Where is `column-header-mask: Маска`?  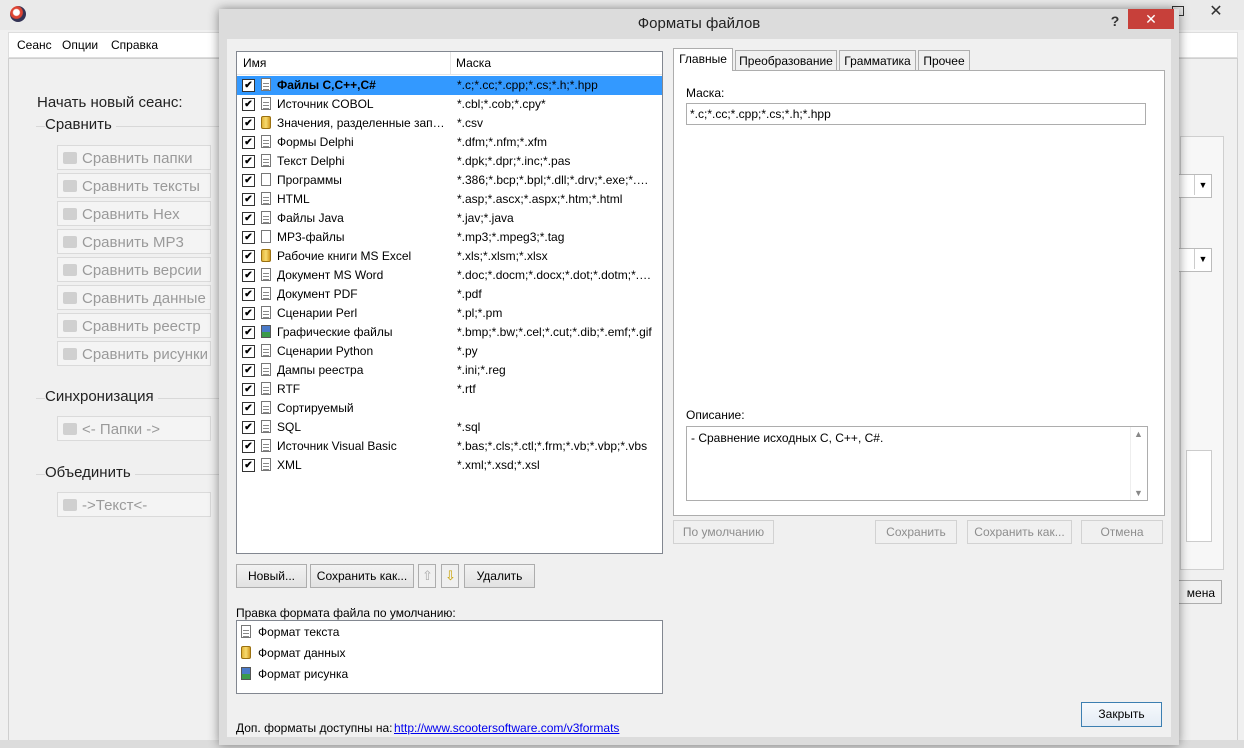
column-header-mask: Маска is located at coordinates (473, 63).